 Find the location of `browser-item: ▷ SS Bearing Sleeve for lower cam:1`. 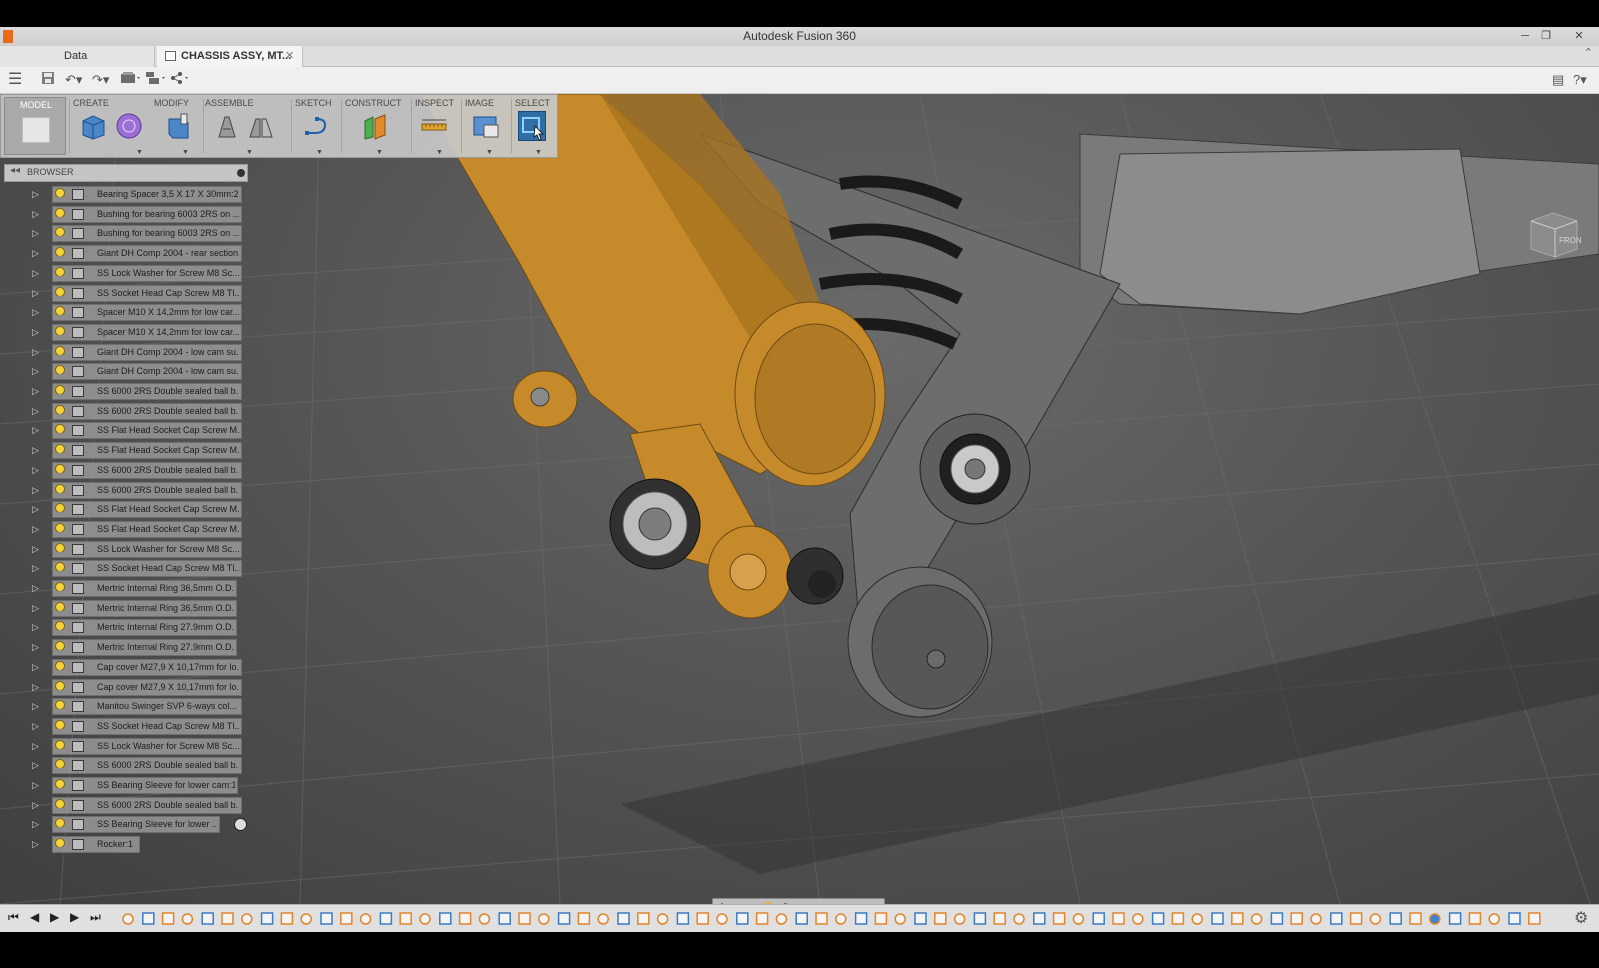

browser-item: ▷ SS Bearing Sleeve for lower cam:1 is located at coordinates (127, 786).